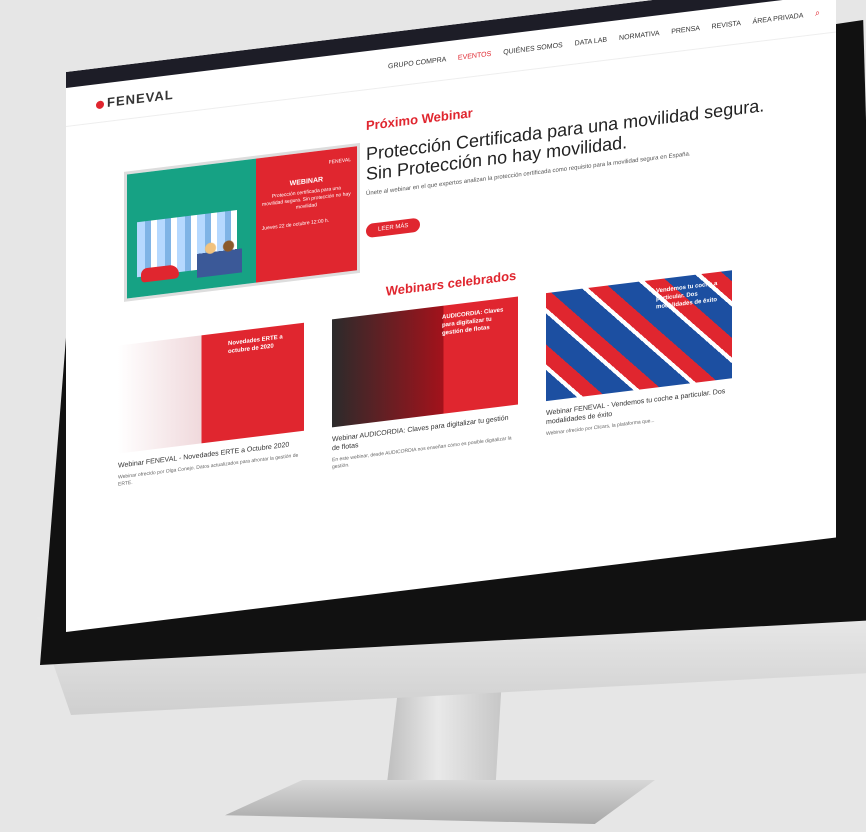 Image resolution: width=866 pixels, height=832 pixels. Describe the element at coordinates (591, 42) in the screenshot. I see `nav-item-data-lab: DATA LAB` at that location.